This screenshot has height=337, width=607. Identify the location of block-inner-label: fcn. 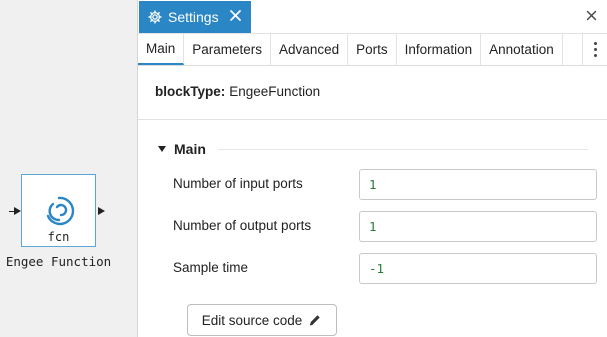
(58, 237).